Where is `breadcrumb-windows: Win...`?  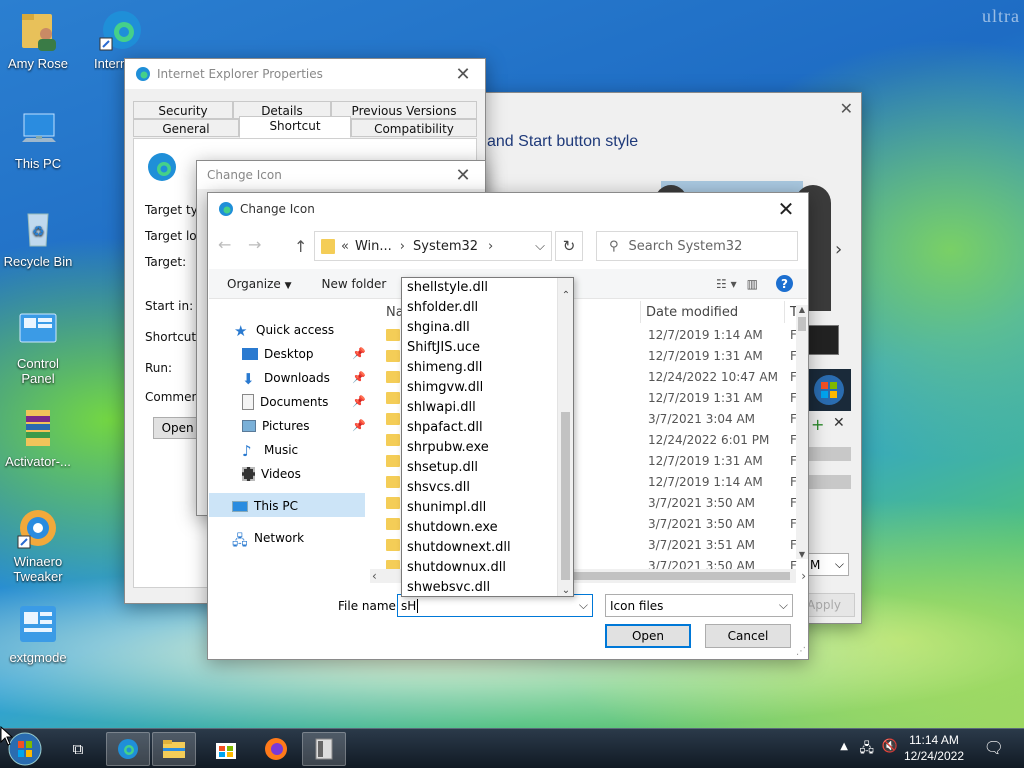 breadcrumb-windows: Win... is located at coordinates (373, 246).